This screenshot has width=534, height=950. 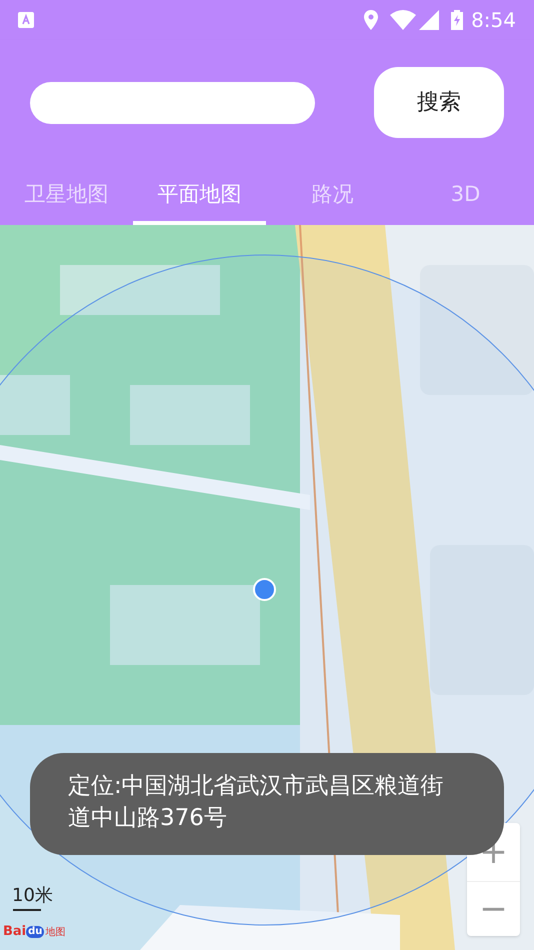 I want to click on wifi-icon, so click(x=403, y=20).